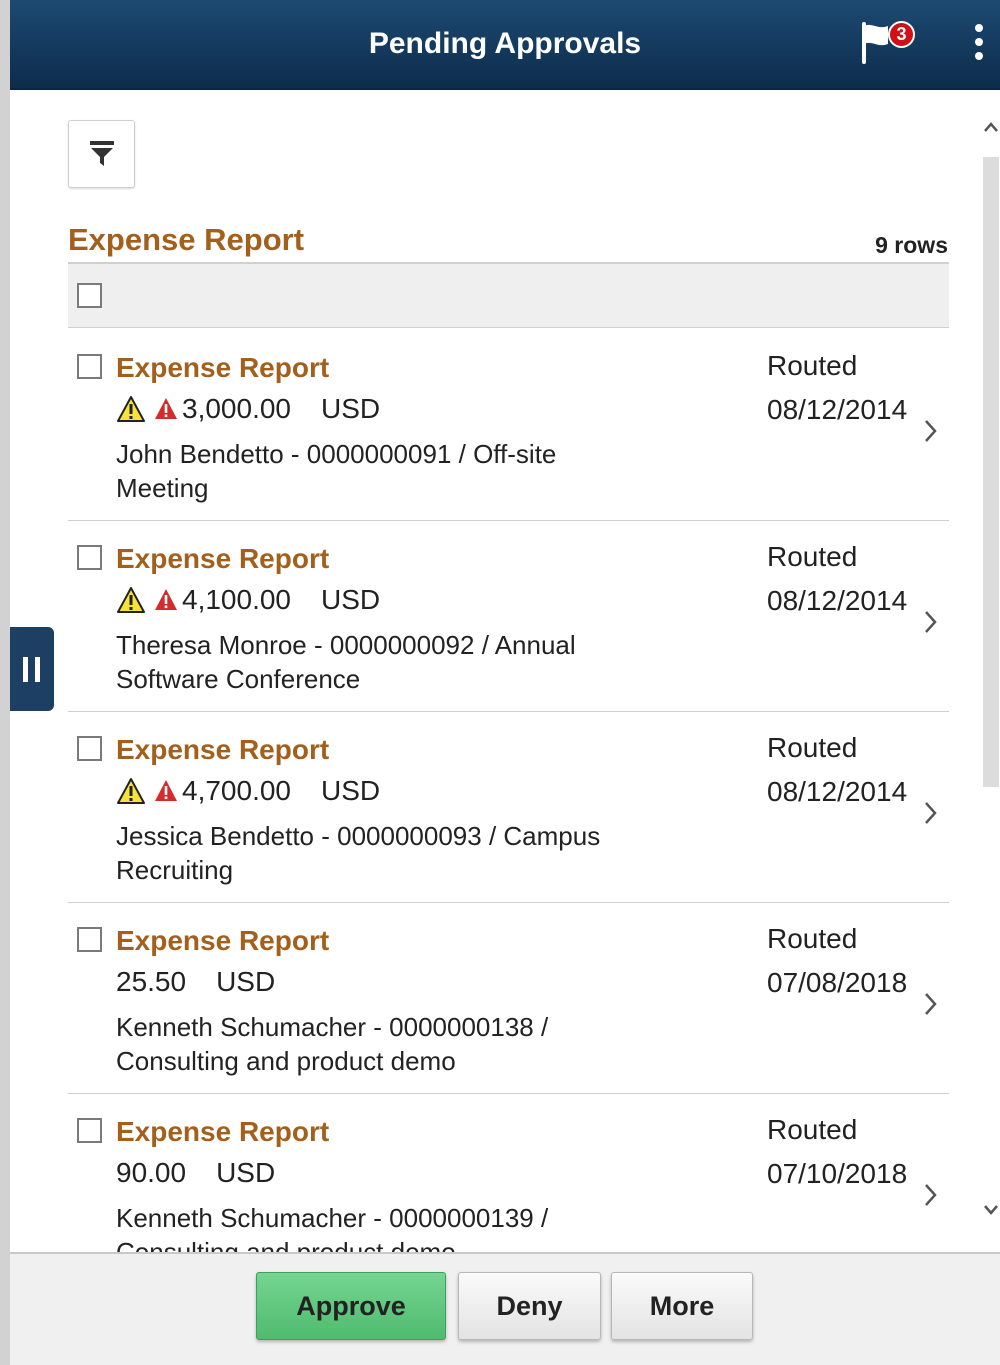  What do you see at coordinates (236, 408) in the screenshot?
I see `item-amount: 3,000.00` at bounding box center [236, 408].